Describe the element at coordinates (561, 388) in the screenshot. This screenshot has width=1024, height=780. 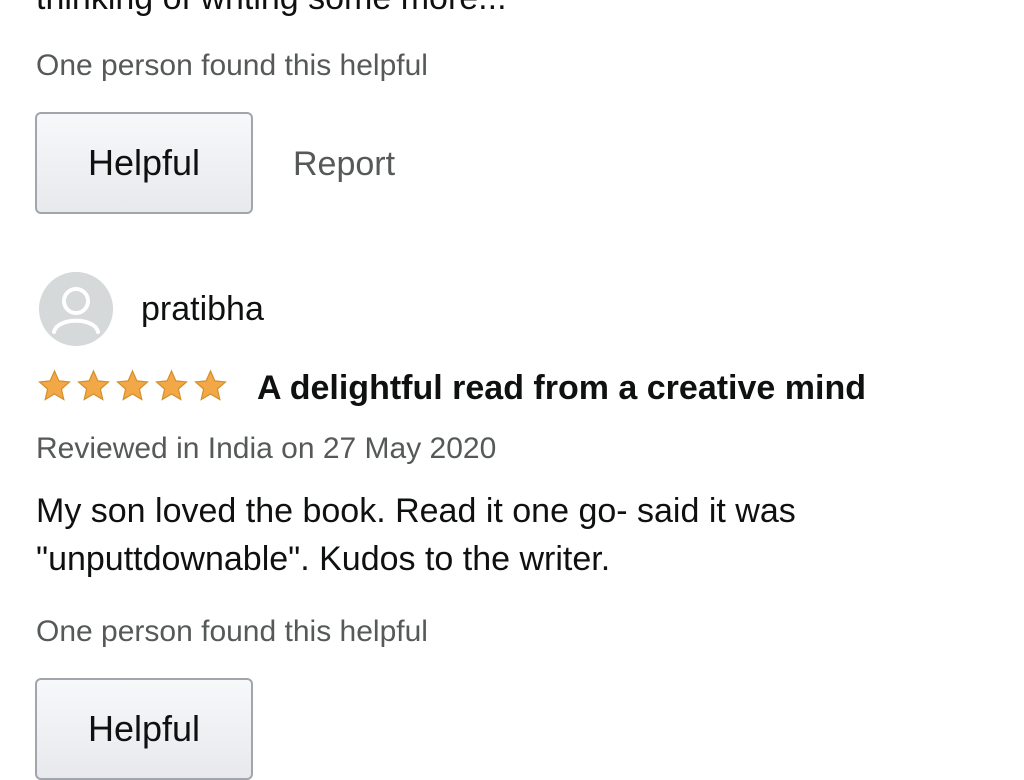
I see `review-title: A delightful read from a creative mind` at that location.